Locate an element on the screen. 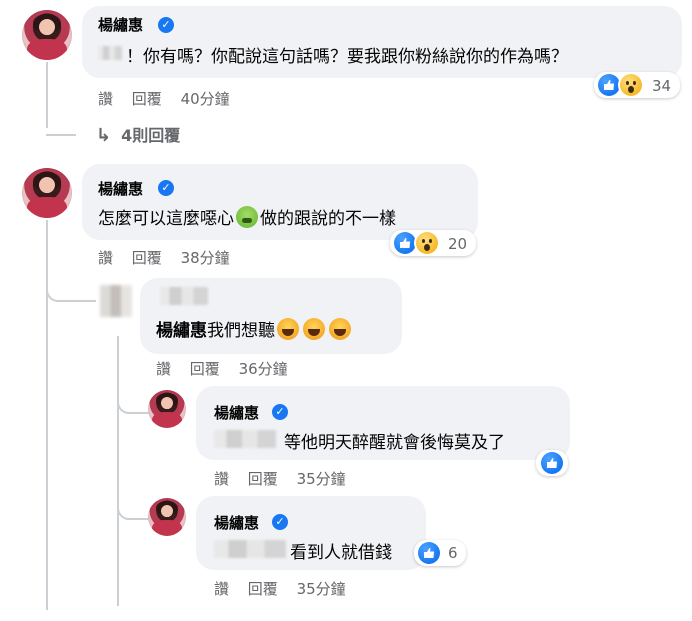 The height and width of the screenshot is (621, 692). reaction-count: 20 is located at coordinates (458, 244).